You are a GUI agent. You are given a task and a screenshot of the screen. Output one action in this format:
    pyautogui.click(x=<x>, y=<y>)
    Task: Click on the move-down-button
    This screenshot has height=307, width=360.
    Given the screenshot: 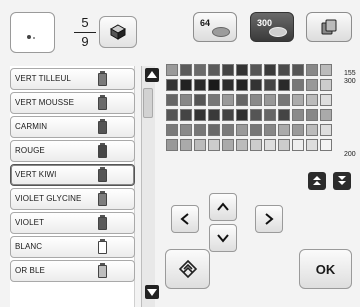 What is the action you would take?
    pyautogui.click(x=223, y=238)
    